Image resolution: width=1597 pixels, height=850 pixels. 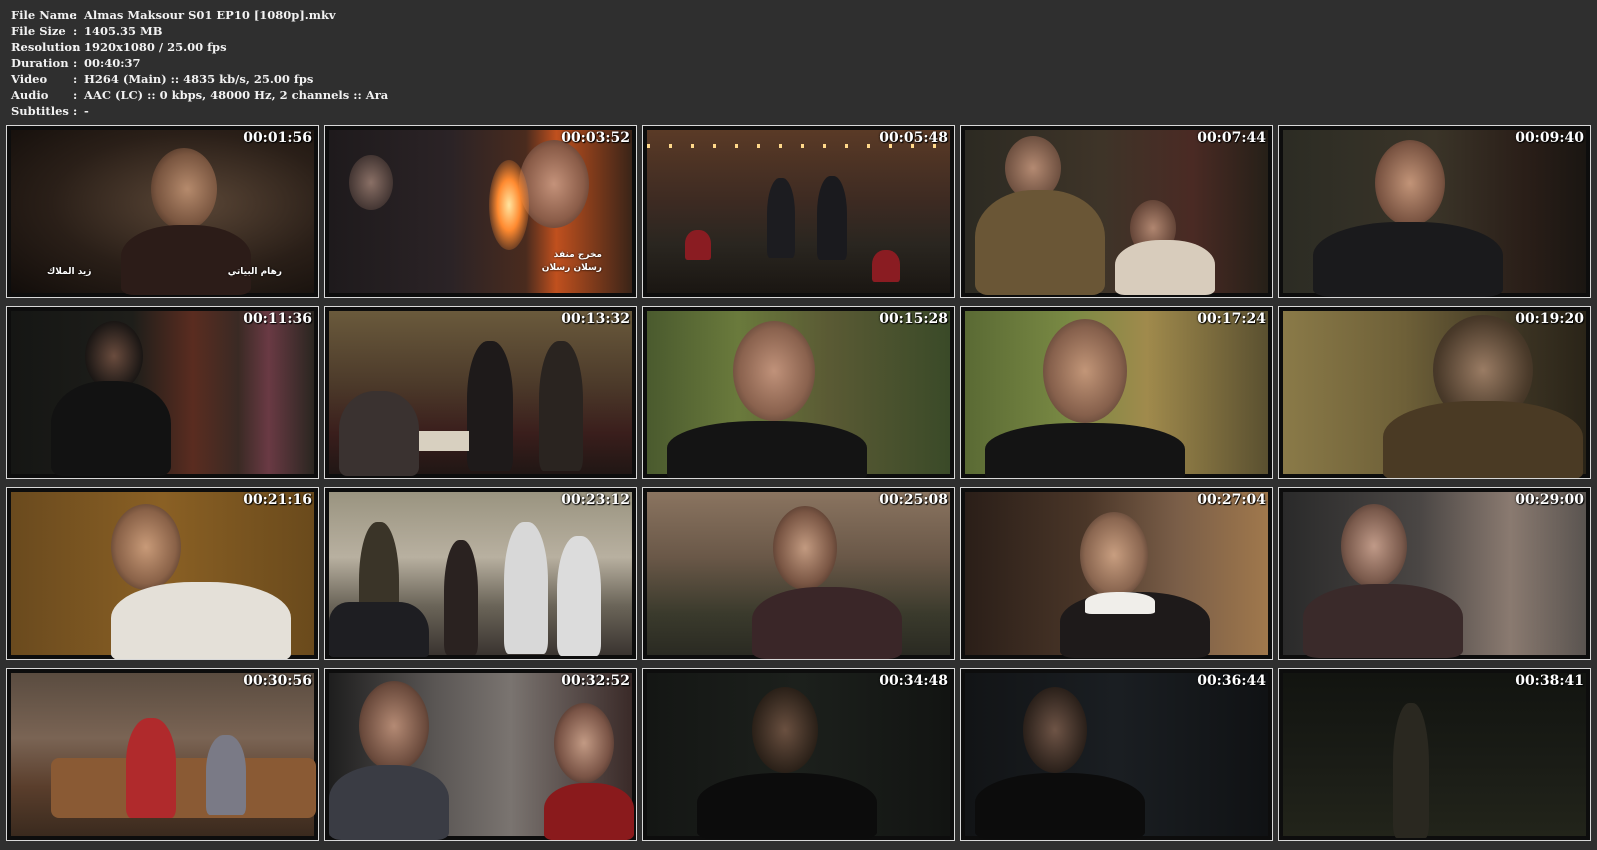 What do you see at coordinates (29, 79) in the screenshot?
I see `info-label: Video` at bounding box center [29, 79].